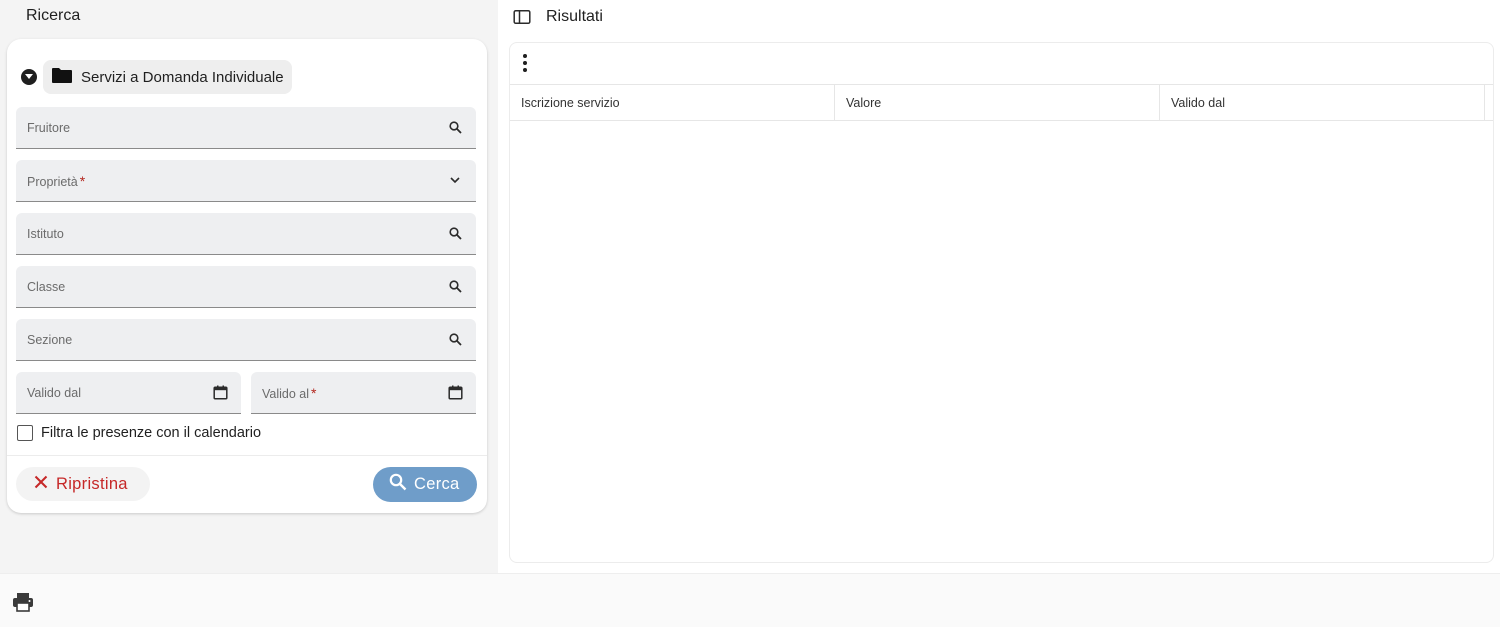 This screenshot has width=1500, height=627. Describe the element at coordinates (41, 484) in the screenshot. I see `close-icon` at that location.